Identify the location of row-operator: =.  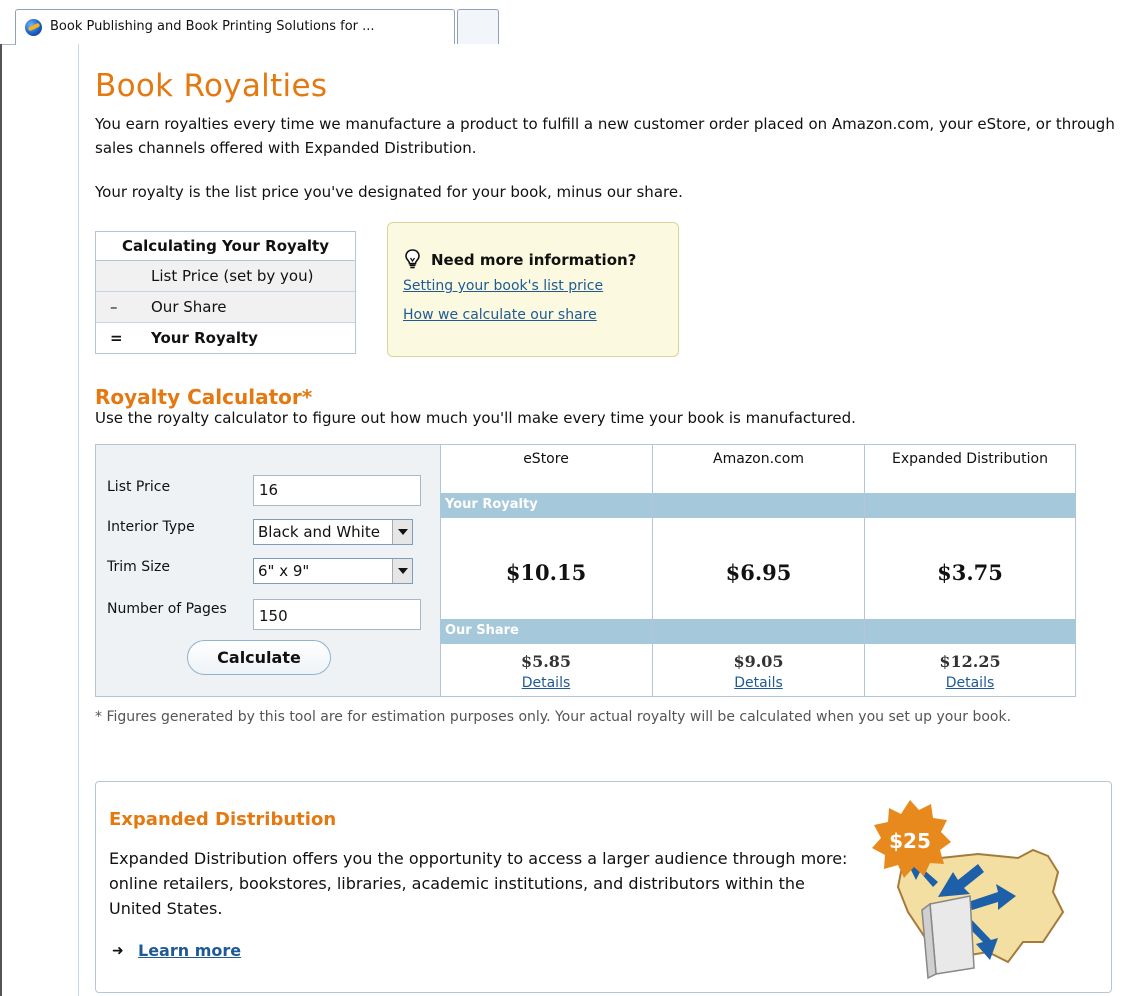
(116, 338).